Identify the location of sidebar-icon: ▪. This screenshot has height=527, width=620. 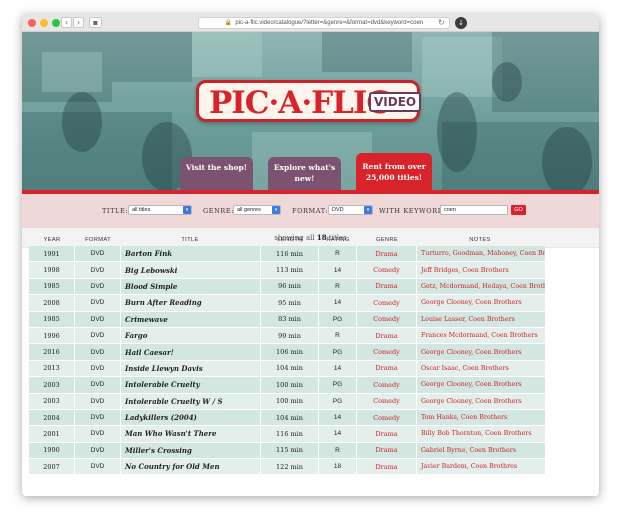
(95, 22).